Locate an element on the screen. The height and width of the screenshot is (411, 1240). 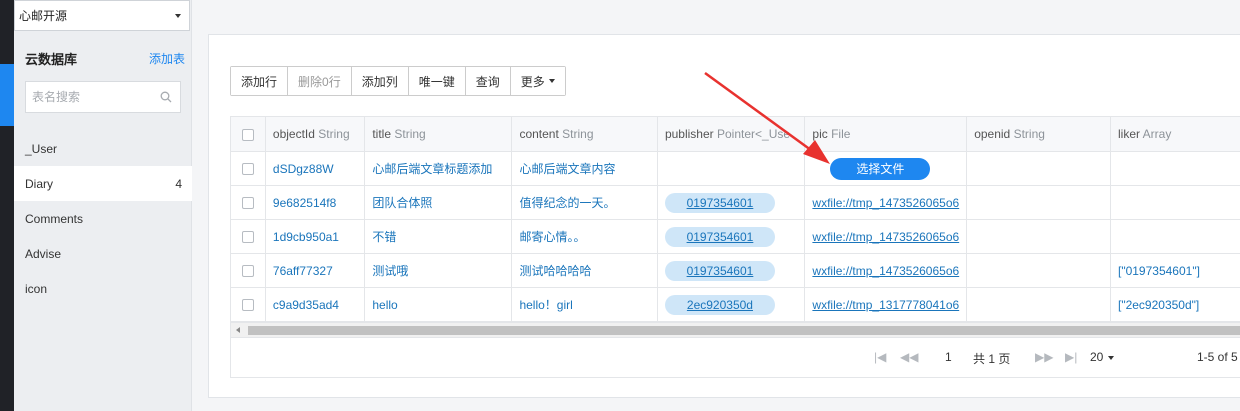
unique-key-button: 唯一键 is located at coordinates (437, 81).